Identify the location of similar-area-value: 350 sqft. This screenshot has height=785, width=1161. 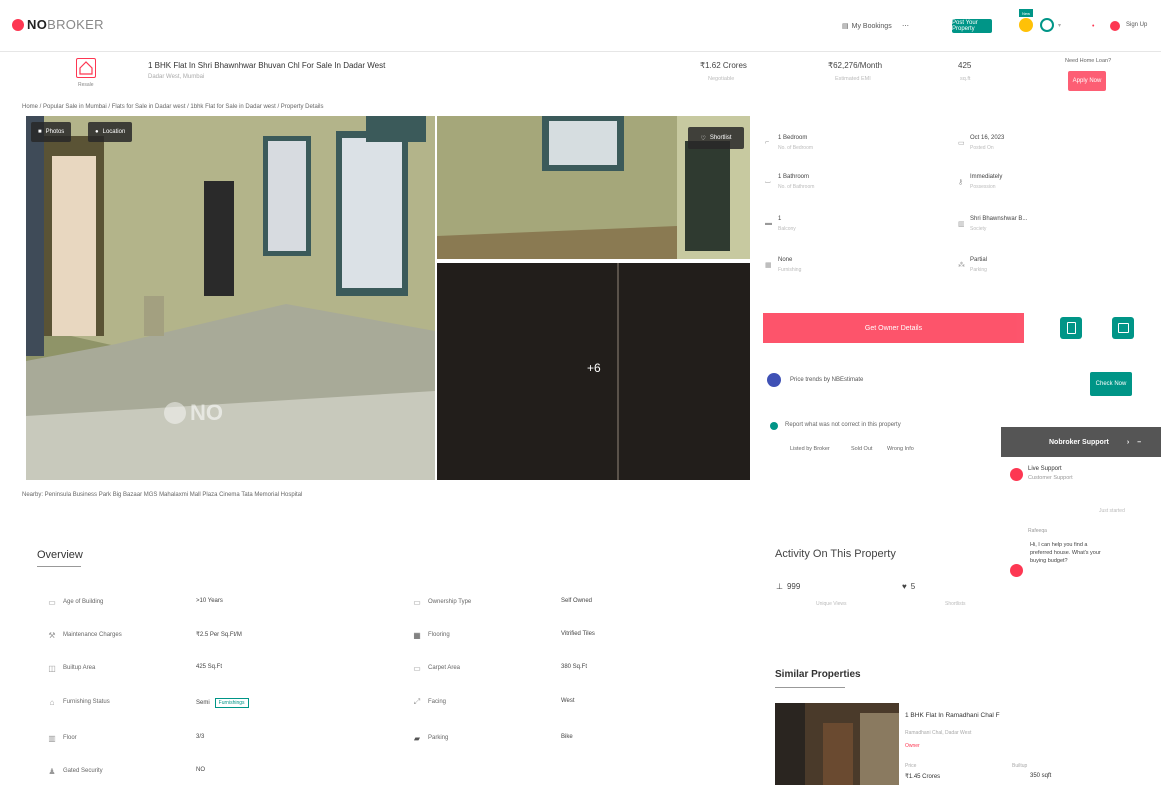
(1041, 776).